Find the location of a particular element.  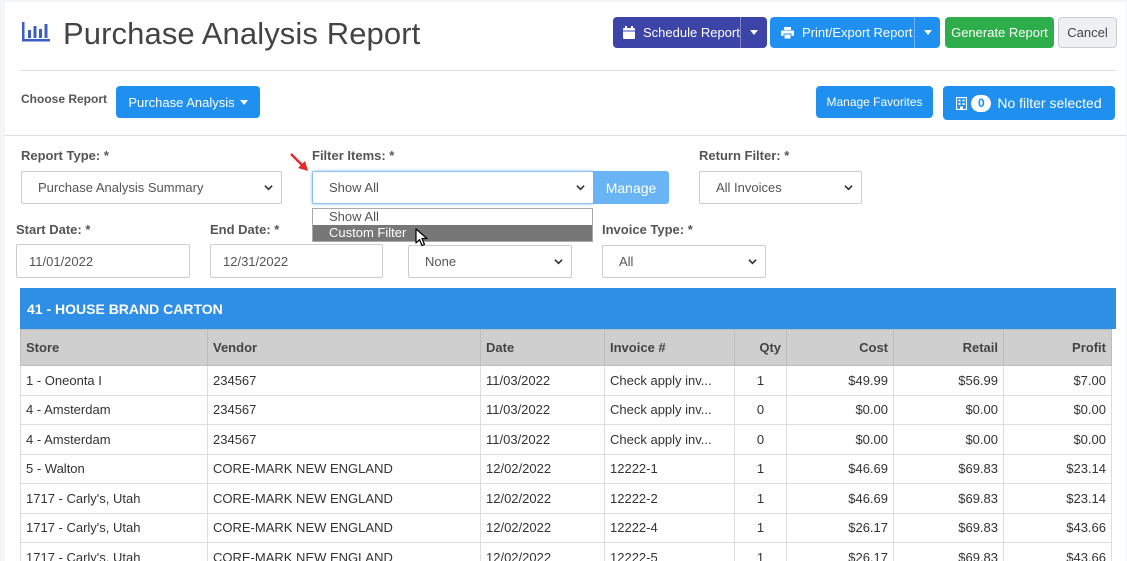

header-divider is located at coordinates (568, 70).